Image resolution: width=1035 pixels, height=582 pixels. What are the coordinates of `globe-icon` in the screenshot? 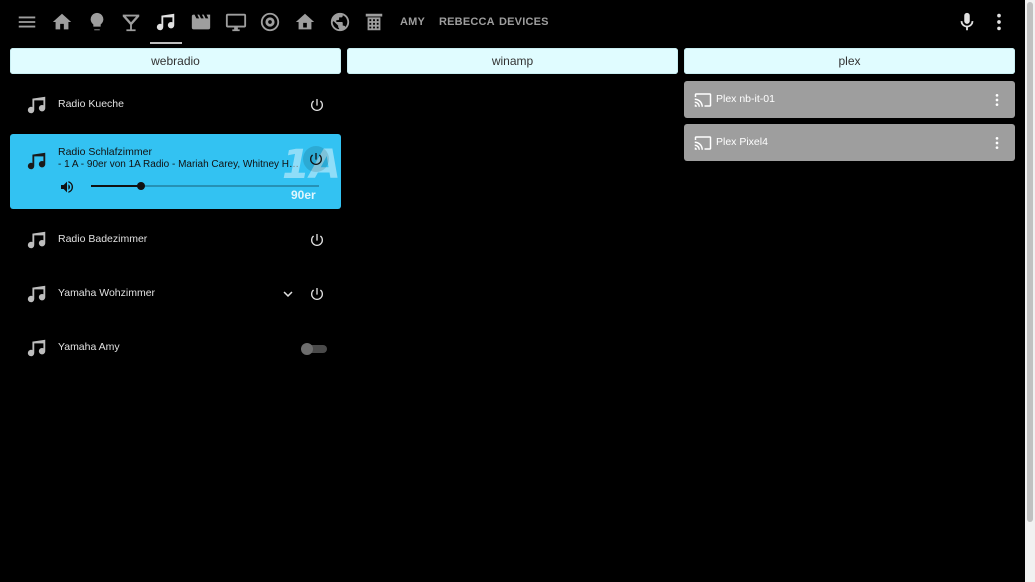 It's located at (340, 22).